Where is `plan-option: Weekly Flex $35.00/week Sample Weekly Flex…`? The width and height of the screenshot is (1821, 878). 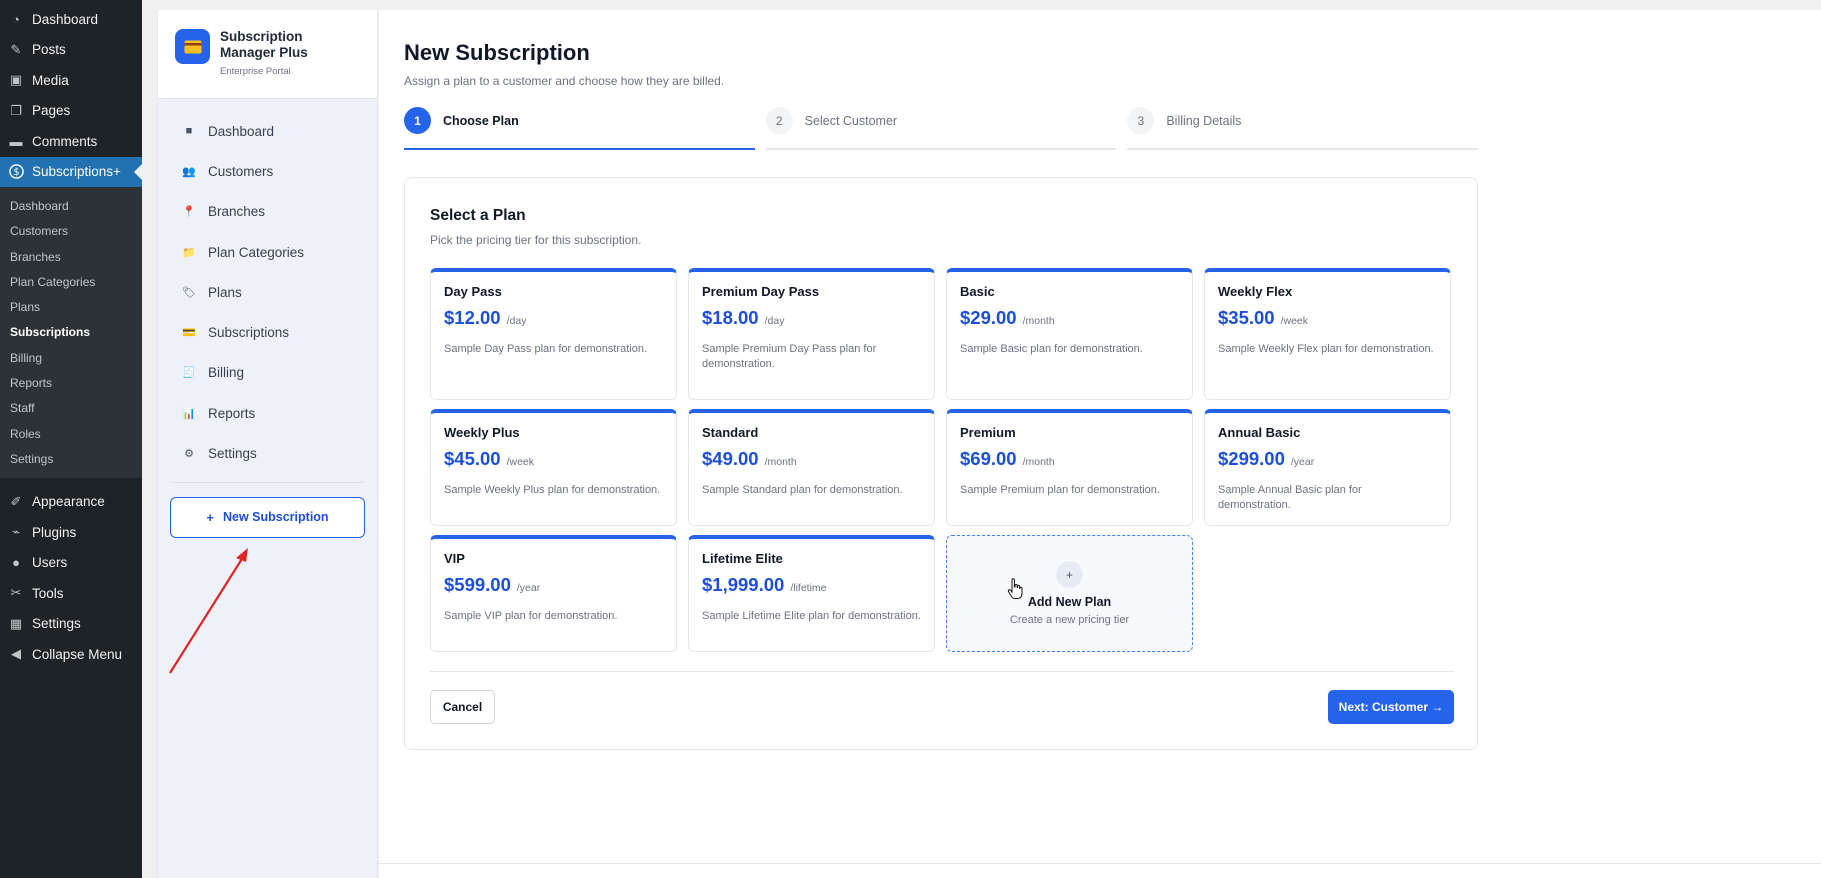 plan-option: Weekly Flex $35.00/week Sample Weekly Flex… is located at coordinates (1327, 334).